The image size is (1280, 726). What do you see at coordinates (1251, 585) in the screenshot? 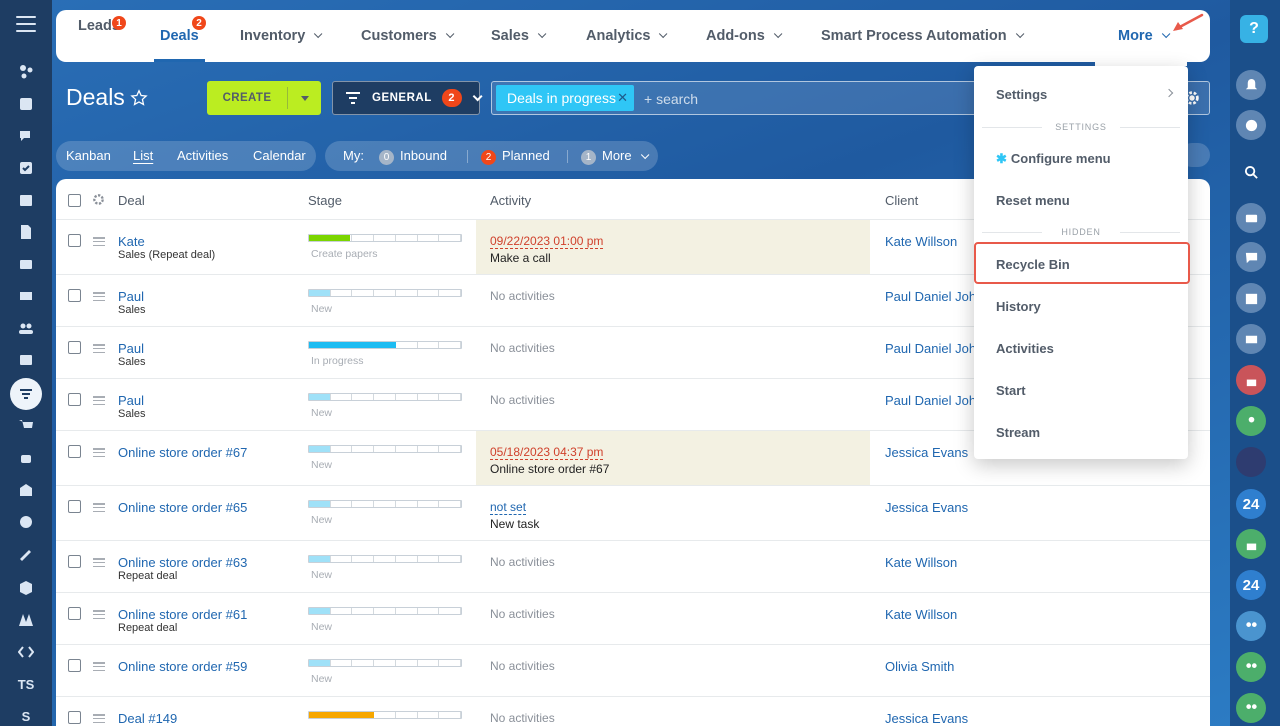
I see `bitrix24-icon-2: 24` at bounding box center [1251, 585].